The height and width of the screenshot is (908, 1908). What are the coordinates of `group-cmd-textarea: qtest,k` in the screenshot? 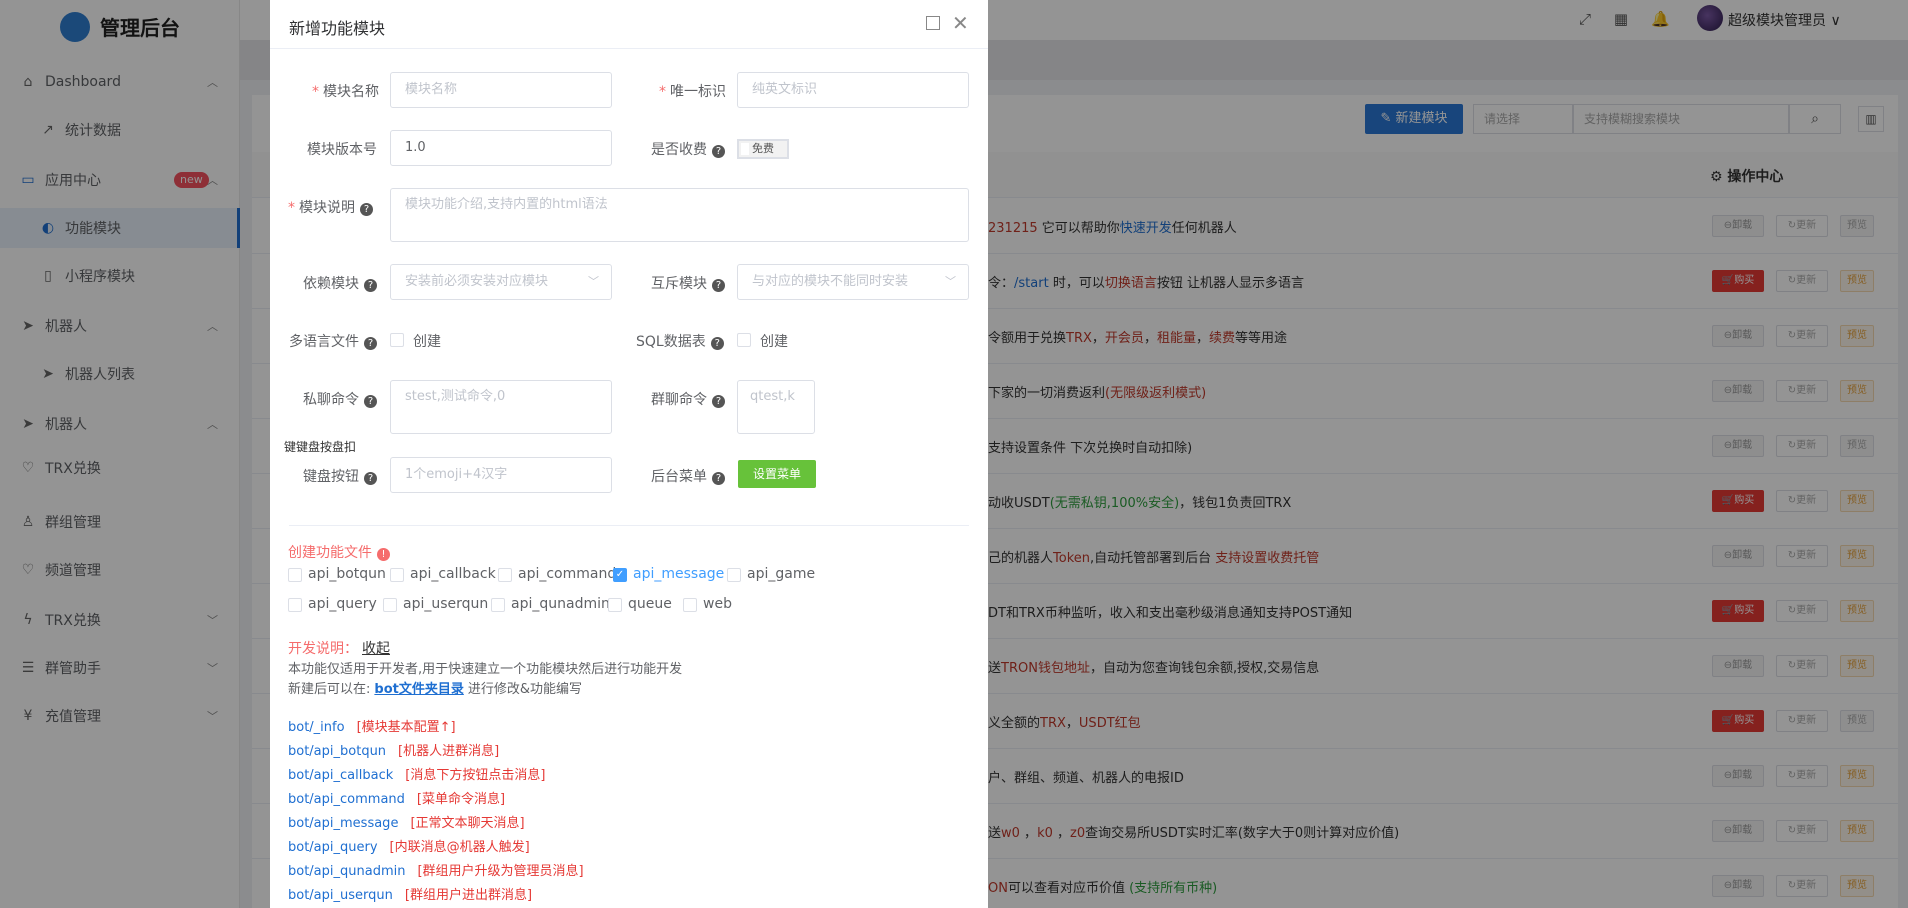 It's located at (776, 407).